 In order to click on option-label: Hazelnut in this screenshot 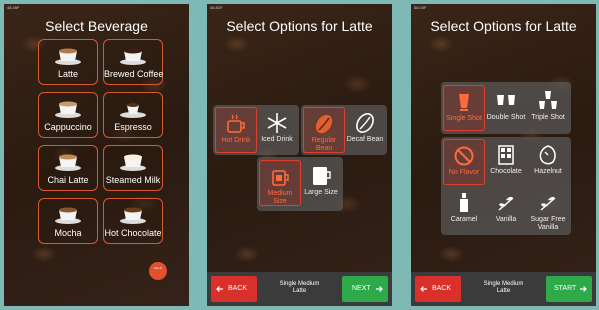, I will do `click(548, 171)`.